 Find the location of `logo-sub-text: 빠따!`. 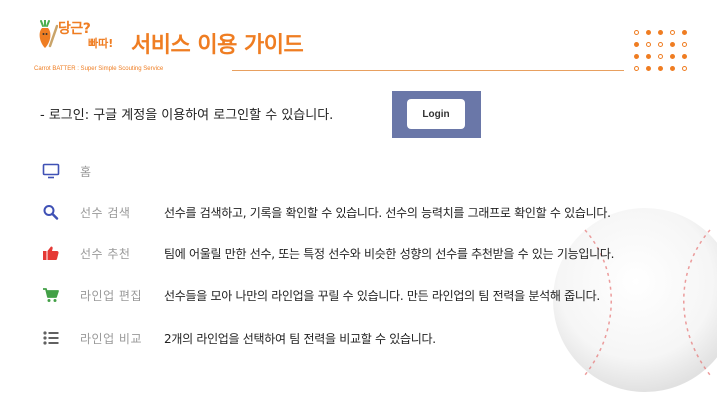

logo-sub-text: 빠따! is located at coordinates (101, 43).